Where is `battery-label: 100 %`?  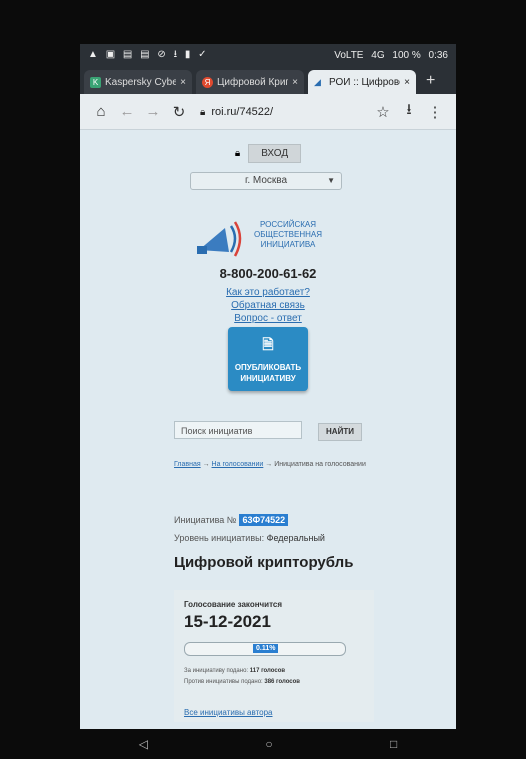
battery-label: 100 % is located at coordinates (406, 55).